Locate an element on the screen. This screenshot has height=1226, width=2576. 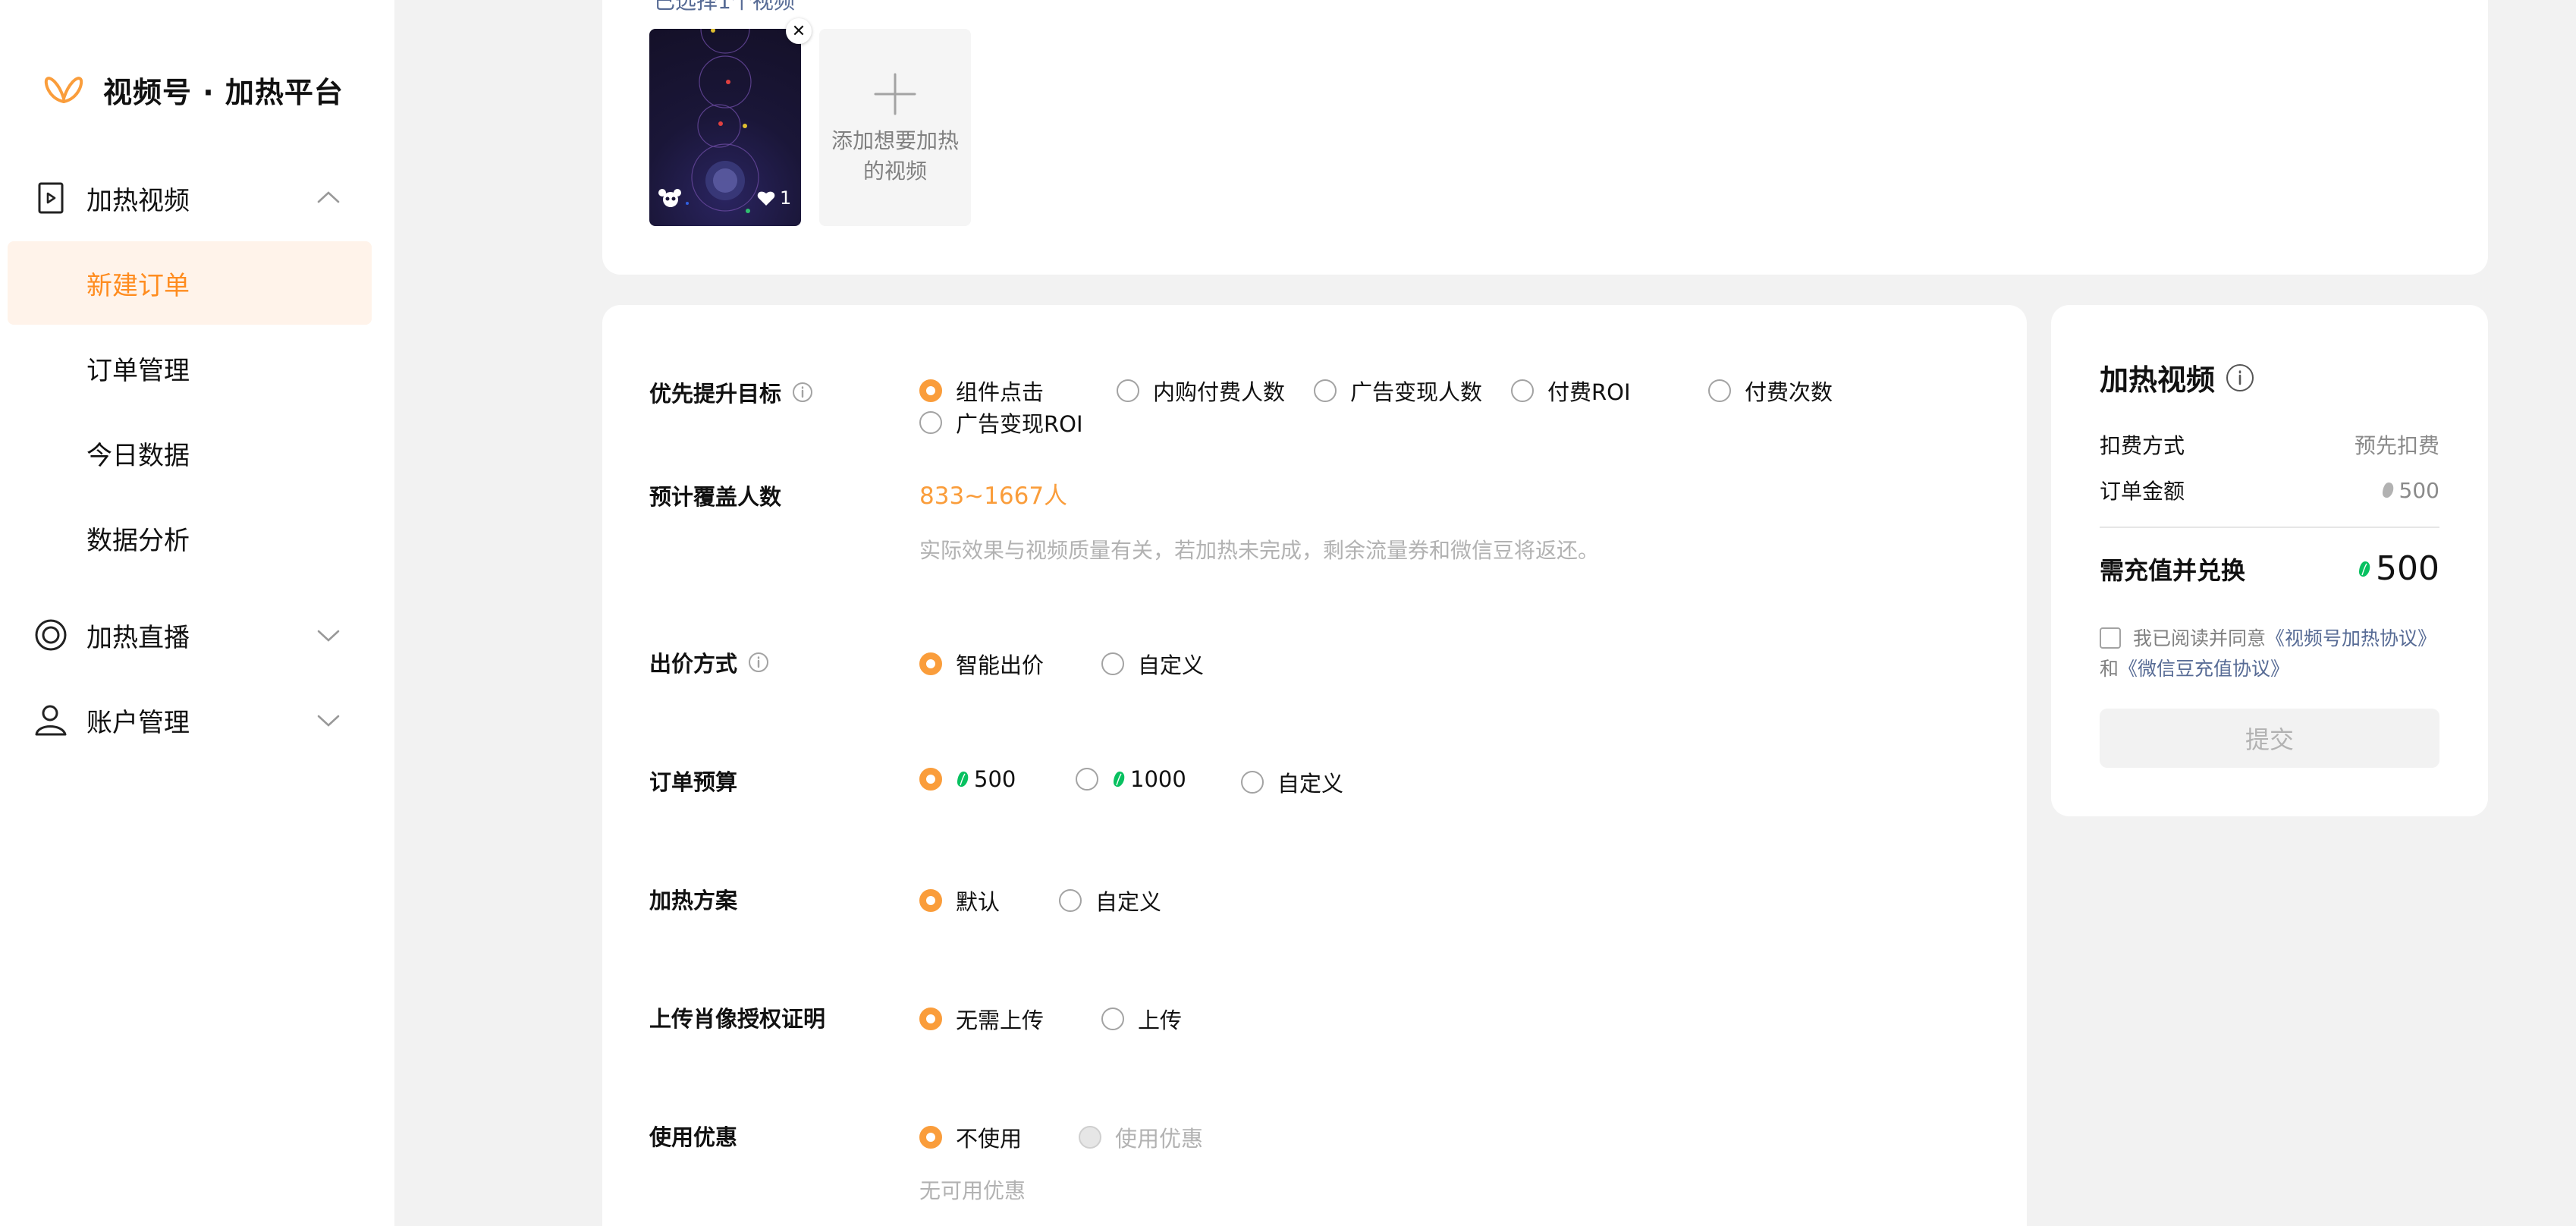
order-amount-row: 订单金额 500 is located at coordinates (2269, 490).